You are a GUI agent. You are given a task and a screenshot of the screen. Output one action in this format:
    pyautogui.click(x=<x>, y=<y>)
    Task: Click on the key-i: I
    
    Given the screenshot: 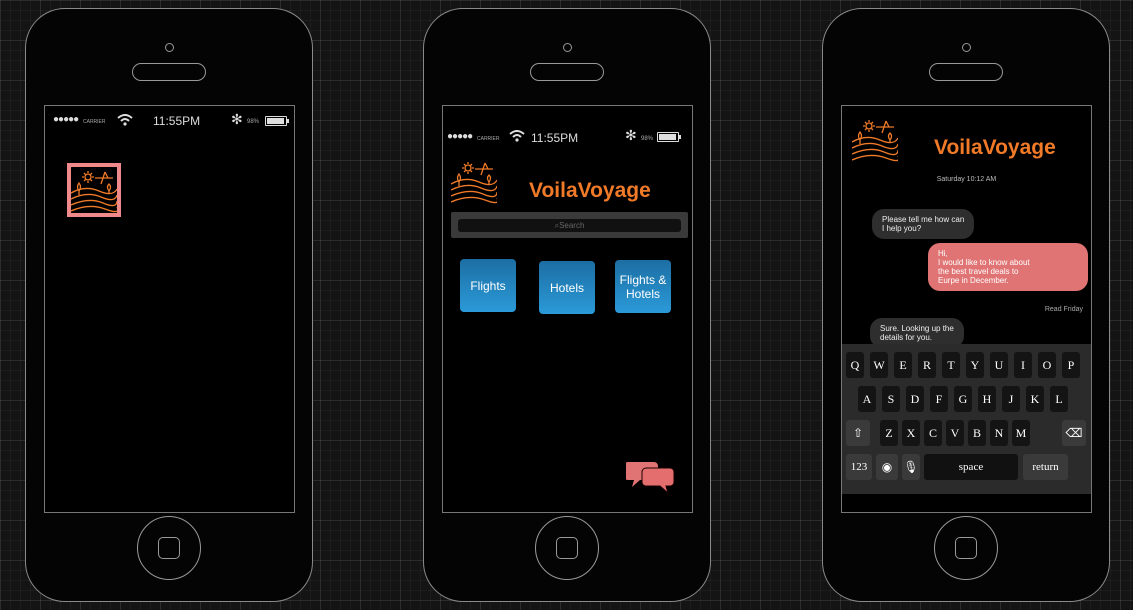 What is the action you would take?
    pyautogui.click(x=1023, y=365)
    